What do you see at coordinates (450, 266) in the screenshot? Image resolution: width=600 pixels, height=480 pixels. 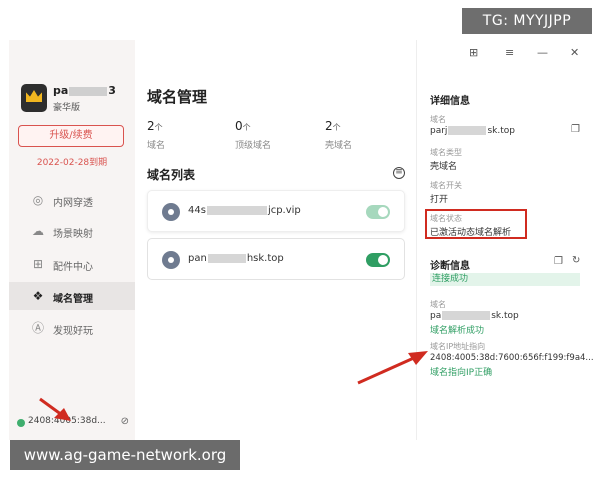 I see `diagnostic-title: 诊断信息` at bounding box center [450, 266].